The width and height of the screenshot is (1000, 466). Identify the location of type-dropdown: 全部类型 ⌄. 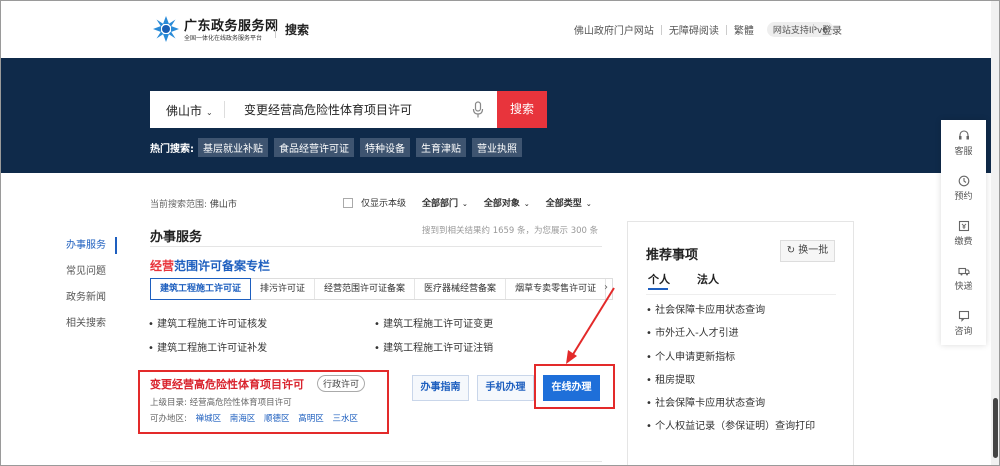
(569, 202).